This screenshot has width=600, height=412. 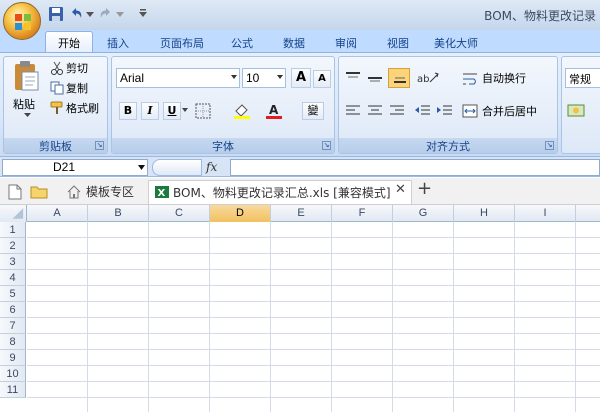 What do you see at coordinates (484, 213) in the screenshot?
I see `column-header-h: H` at bounding box center [484, 213].